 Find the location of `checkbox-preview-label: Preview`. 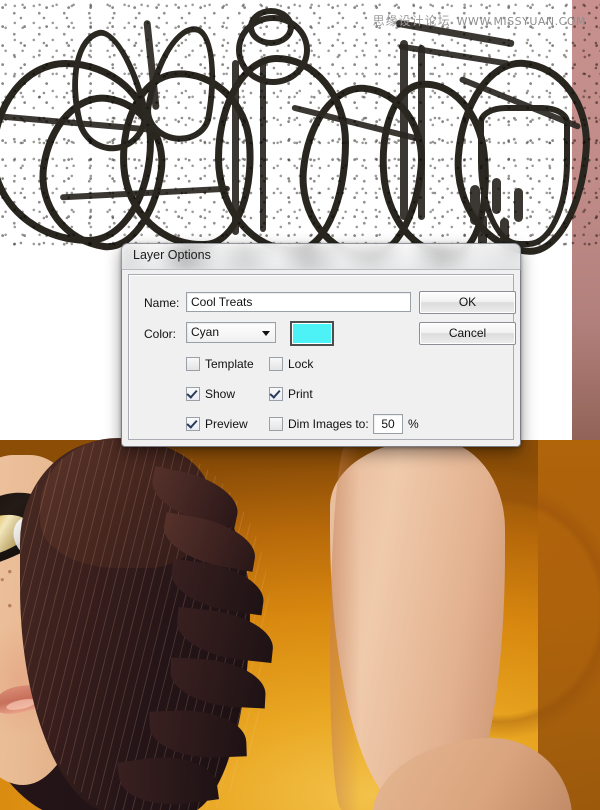

checkbox-preview-label: Preview is located at coordinates (226, 424).